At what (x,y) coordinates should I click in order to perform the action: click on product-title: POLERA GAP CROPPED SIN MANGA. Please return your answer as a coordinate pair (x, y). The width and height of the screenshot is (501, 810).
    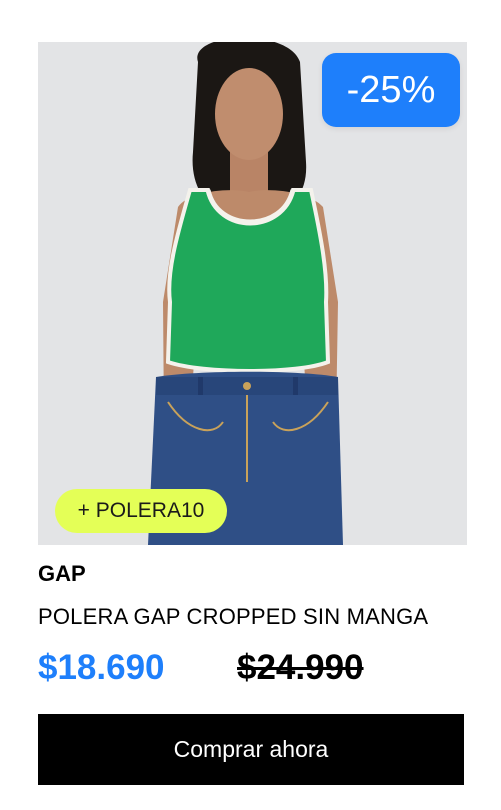
    Looking at the image, I should click on (233, 617).